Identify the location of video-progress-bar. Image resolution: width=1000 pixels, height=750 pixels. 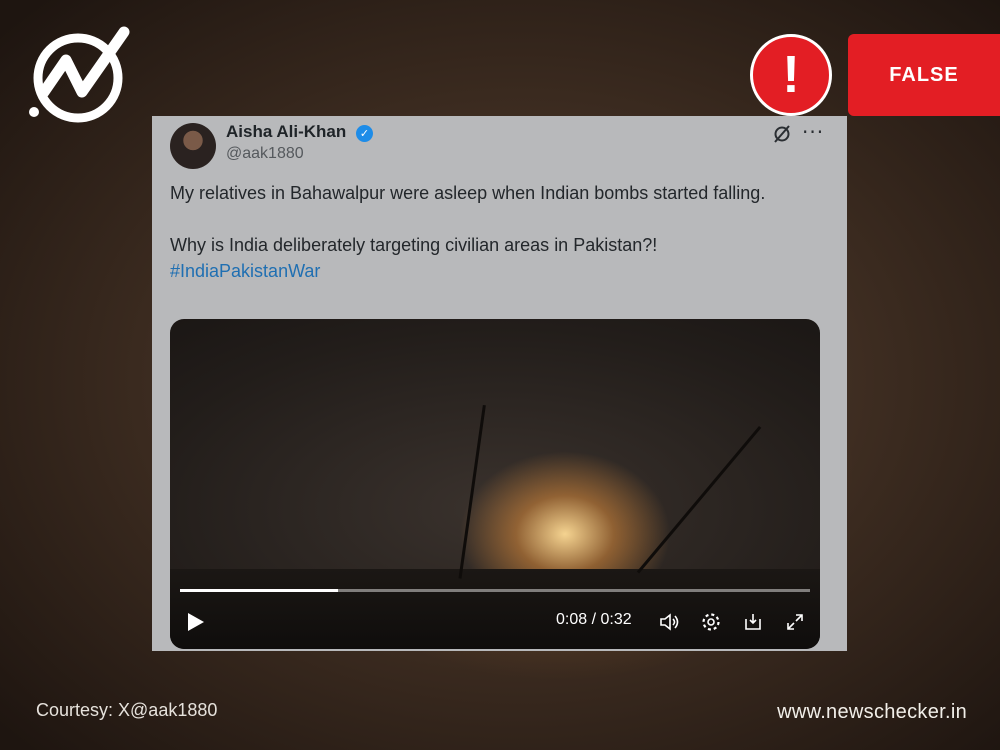
(495, 590).